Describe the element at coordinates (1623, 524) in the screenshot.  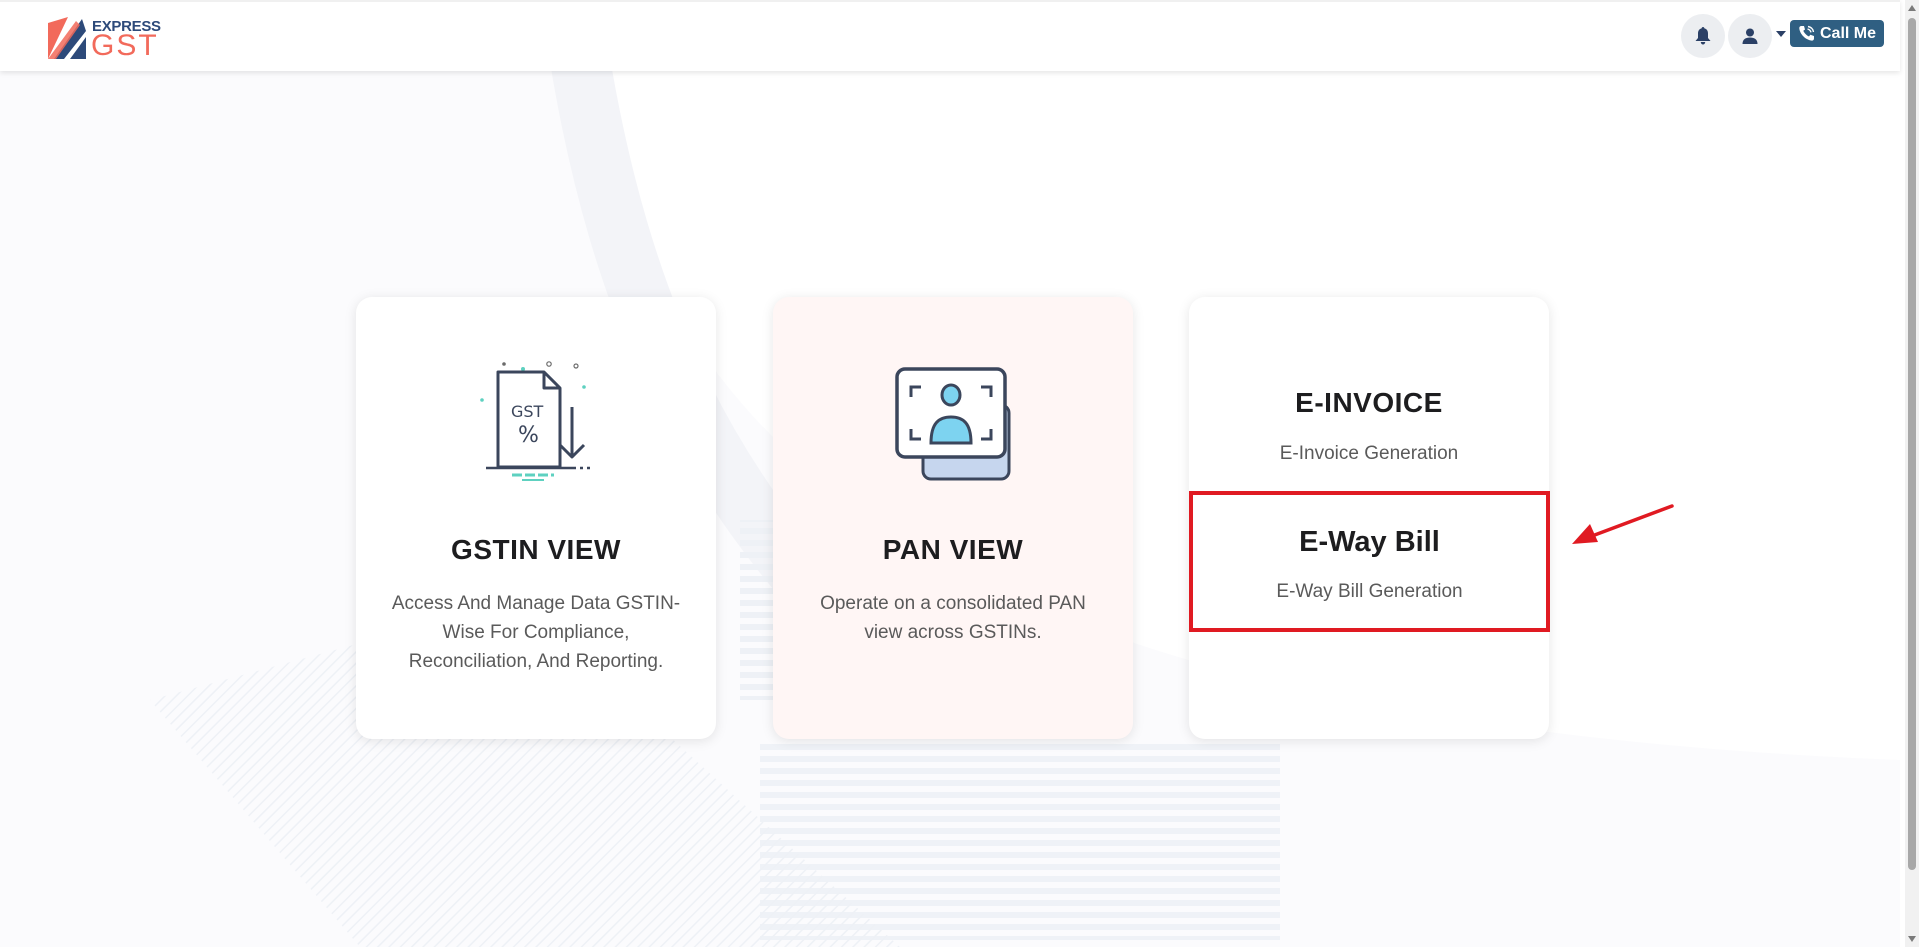
I see `annotation-arrow-icon` at that location.